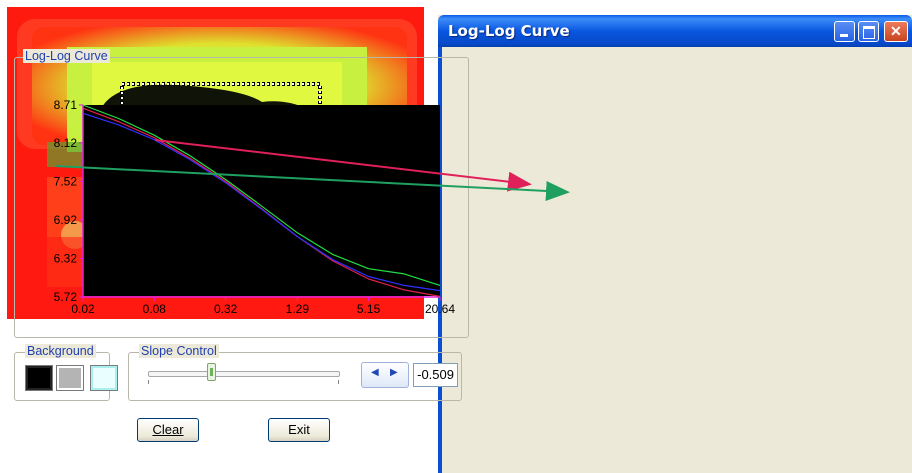 This screenshot has height=473, width=912. Describe the element at coordinates (440, 309) in the screenshot. I see `x-tick-label: 20.64` at that location.